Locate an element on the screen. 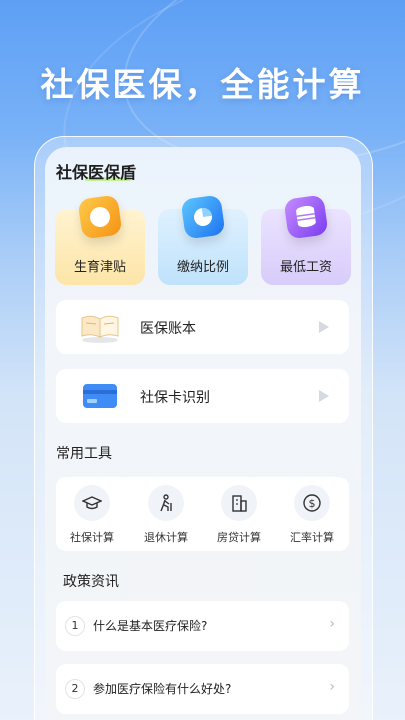 The width and height of the screenshot is (405, 720). medical-ledger-row: 医保账本 is located at coordinates (202, 327).